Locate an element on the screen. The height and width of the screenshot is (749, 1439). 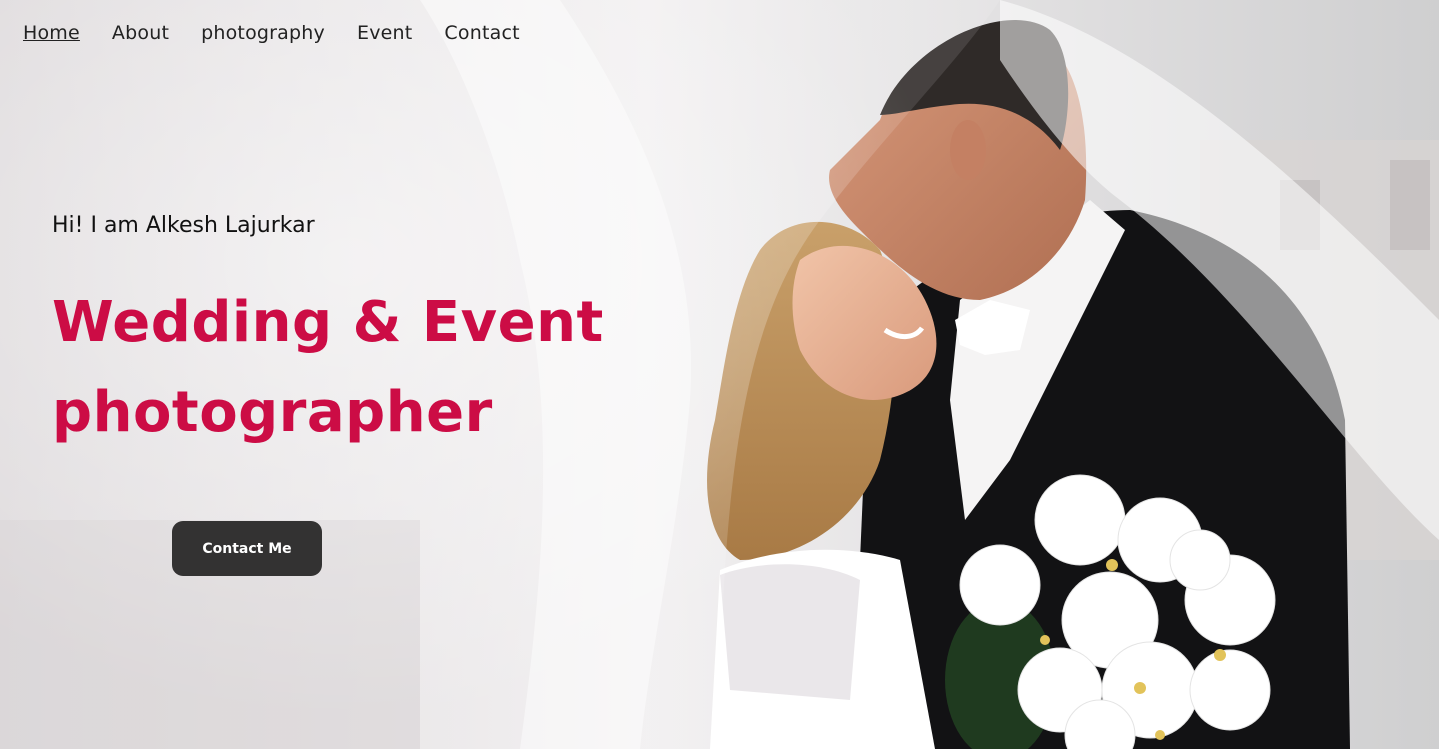
nav-link-photography: photography is located at coordinates (263, 33).